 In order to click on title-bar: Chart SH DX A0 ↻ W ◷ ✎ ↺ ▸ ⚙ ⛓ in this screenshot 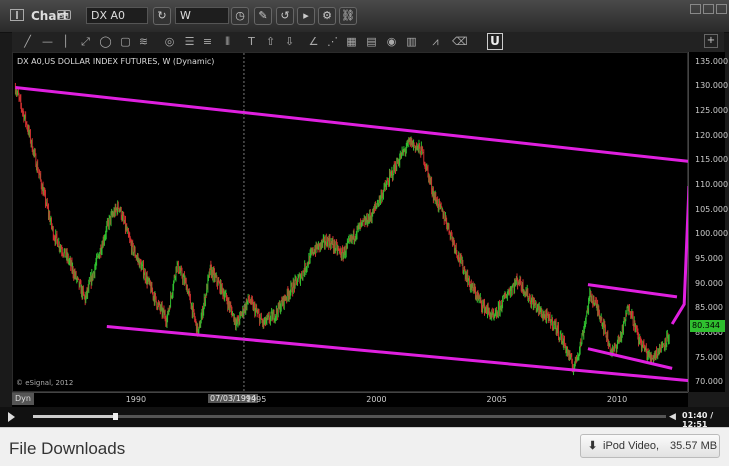, I will do `click(364, 16)`.